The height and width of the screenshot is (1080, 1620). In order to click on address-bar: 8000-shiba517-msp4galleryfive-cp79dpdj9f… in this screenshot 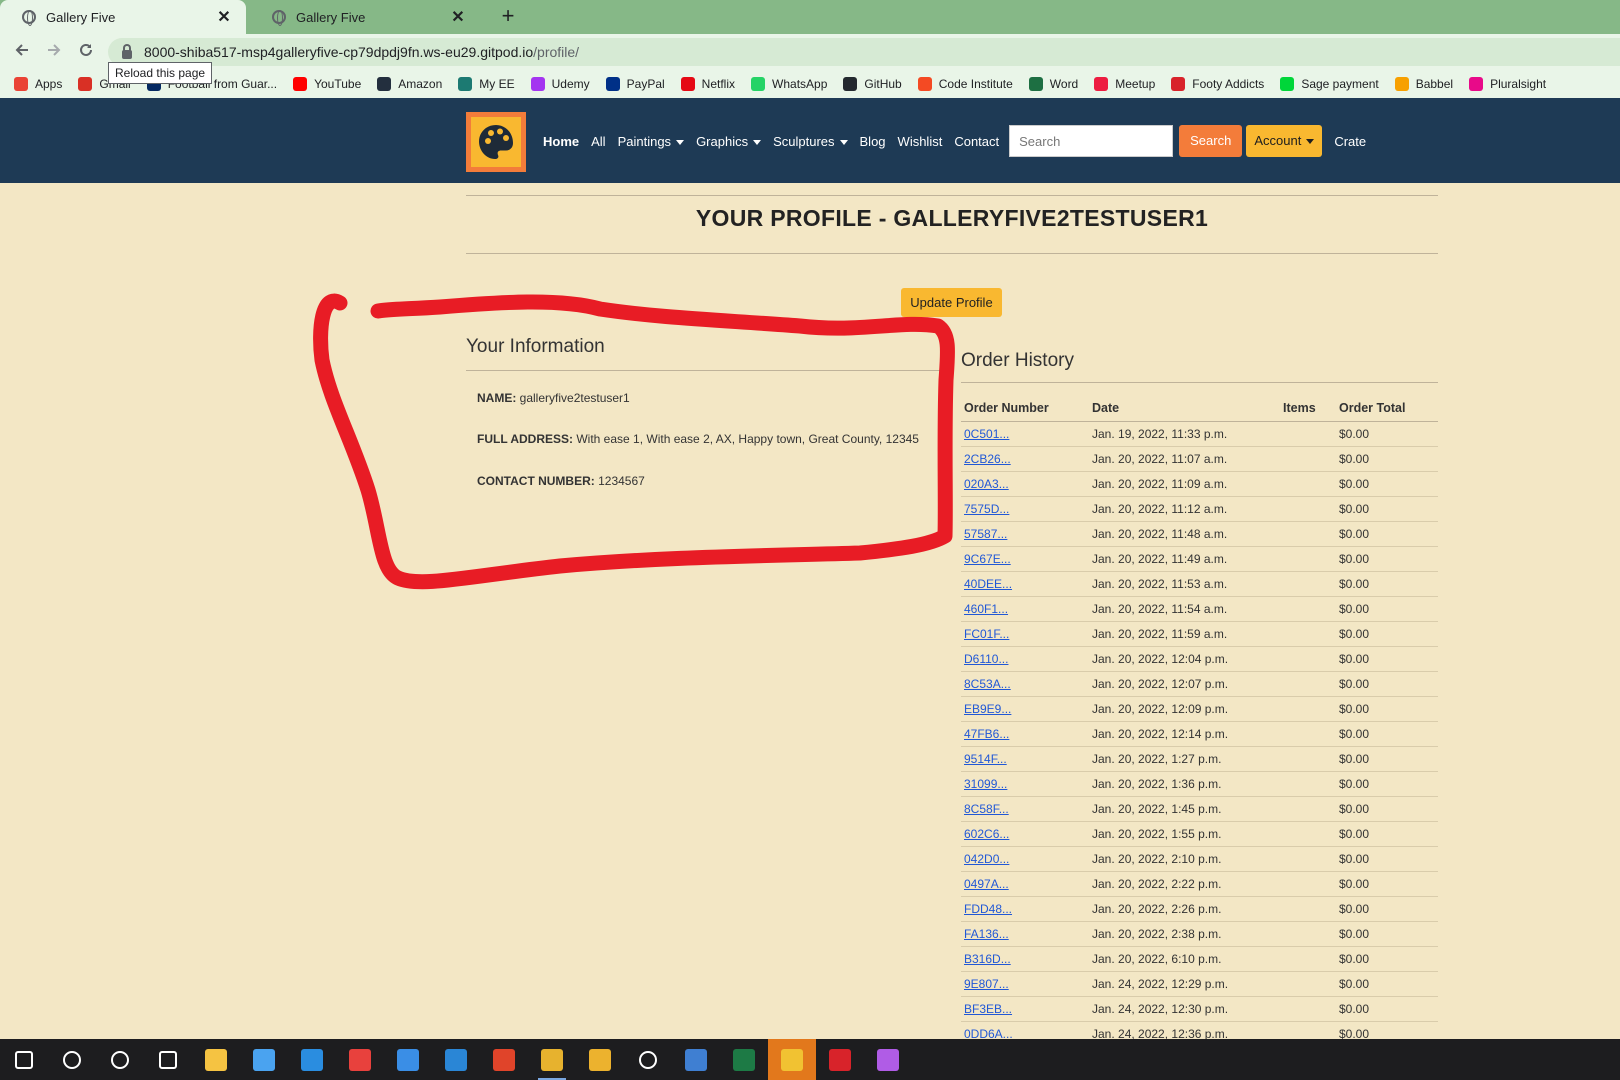, I will do `click(864, 52)`.